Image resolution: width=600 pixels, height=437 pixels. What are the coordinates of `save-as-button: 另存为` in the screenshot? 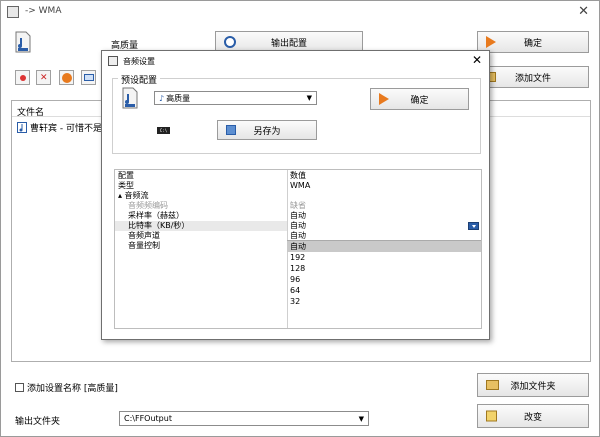 It's located at (267, 130).